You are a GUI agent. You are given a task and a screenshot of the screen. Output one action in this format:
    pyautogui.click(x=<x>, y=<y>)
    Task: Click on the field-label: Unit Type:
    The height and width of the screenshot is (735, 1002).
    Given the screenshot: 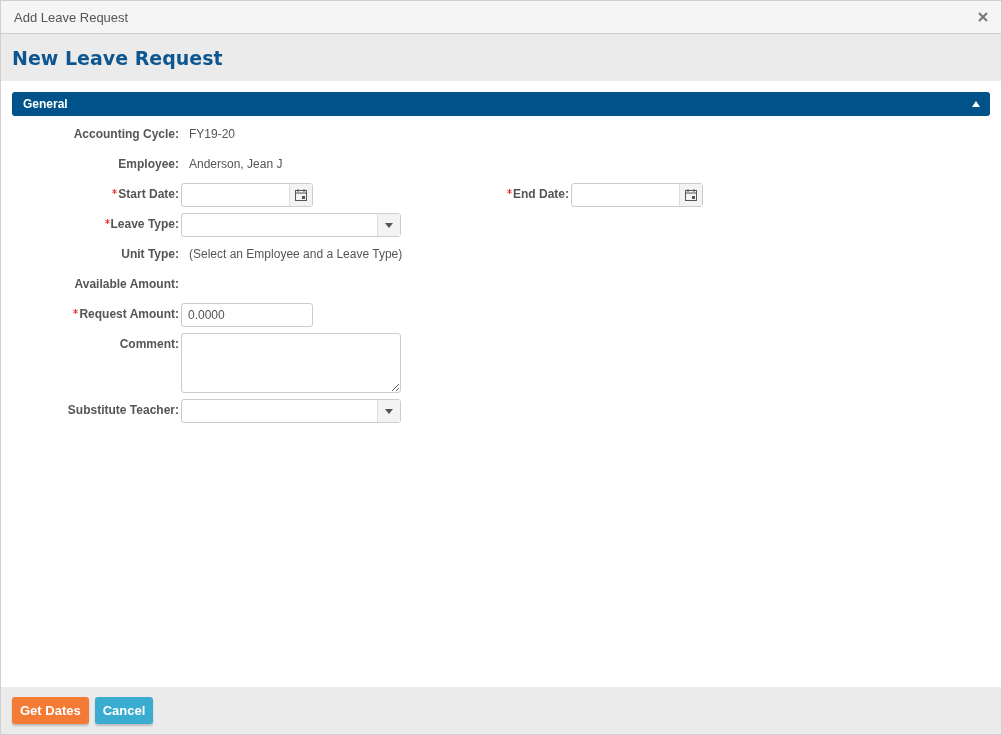 What is the action you would take?
    pyautogui.click(x=150, y=254)
    